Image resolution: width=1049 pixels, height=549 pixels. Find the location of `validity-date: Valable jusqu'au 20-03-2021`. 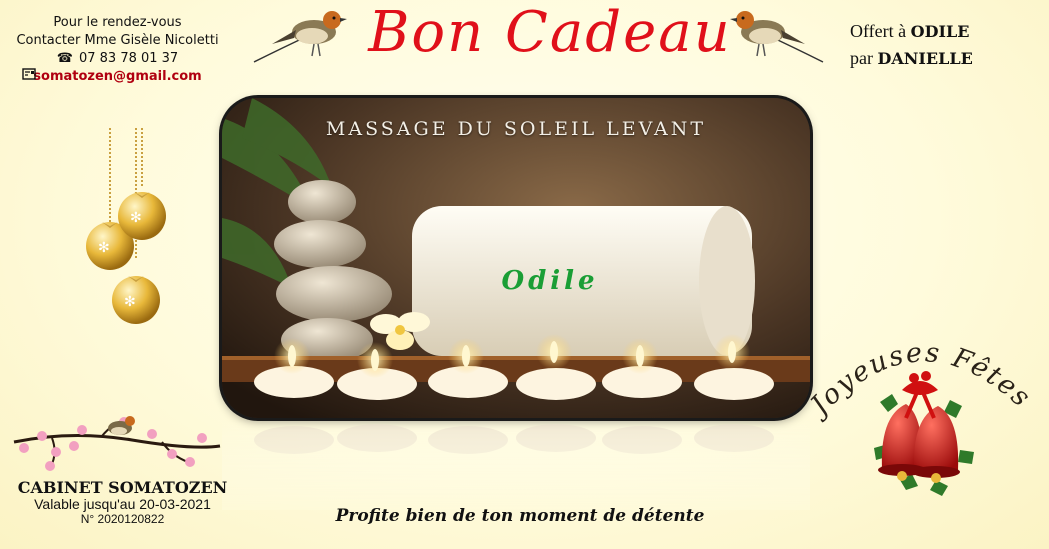

validity-date: Valable jusqu'au 20-03-2021 is located at coordinates (122, 504).